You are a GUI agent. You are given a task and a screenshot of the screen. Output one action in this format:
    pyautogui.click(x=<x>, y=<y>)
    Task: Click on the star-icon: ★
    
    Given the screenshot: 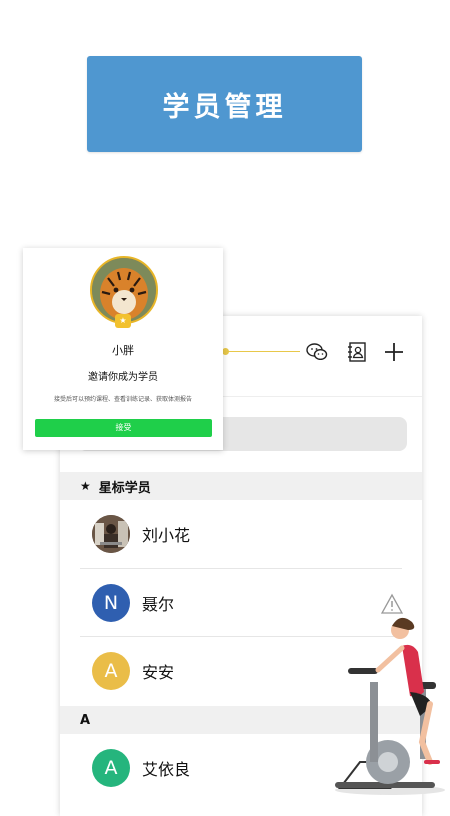 What is the action you would take?
    pyautogui.click(x=85, y=486)
    